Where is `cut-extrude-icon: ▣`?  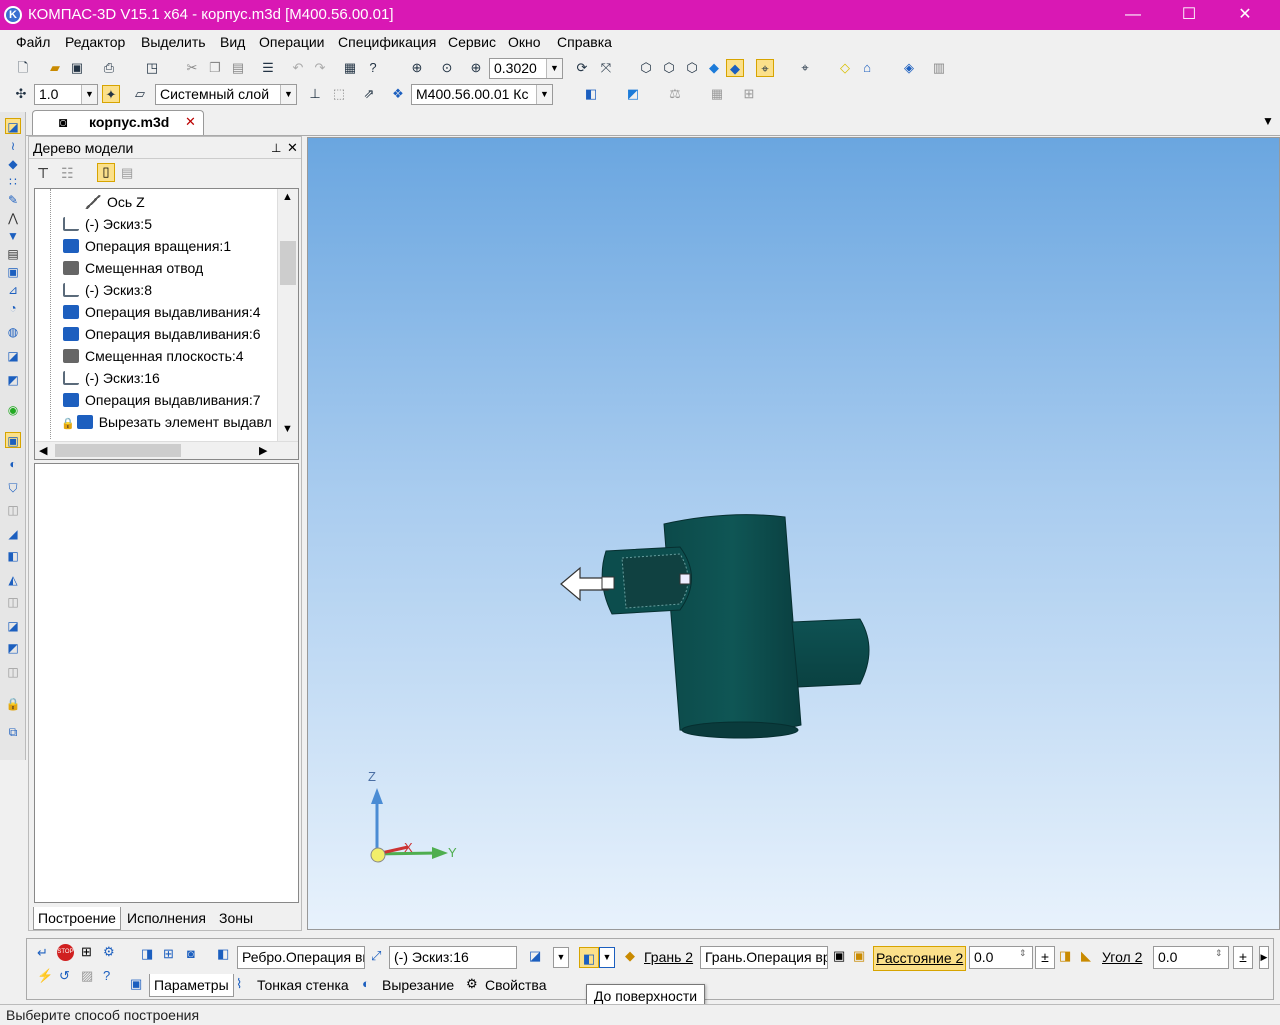 cut-extrude-icon: ▣ is located at coordinates (13, 440).